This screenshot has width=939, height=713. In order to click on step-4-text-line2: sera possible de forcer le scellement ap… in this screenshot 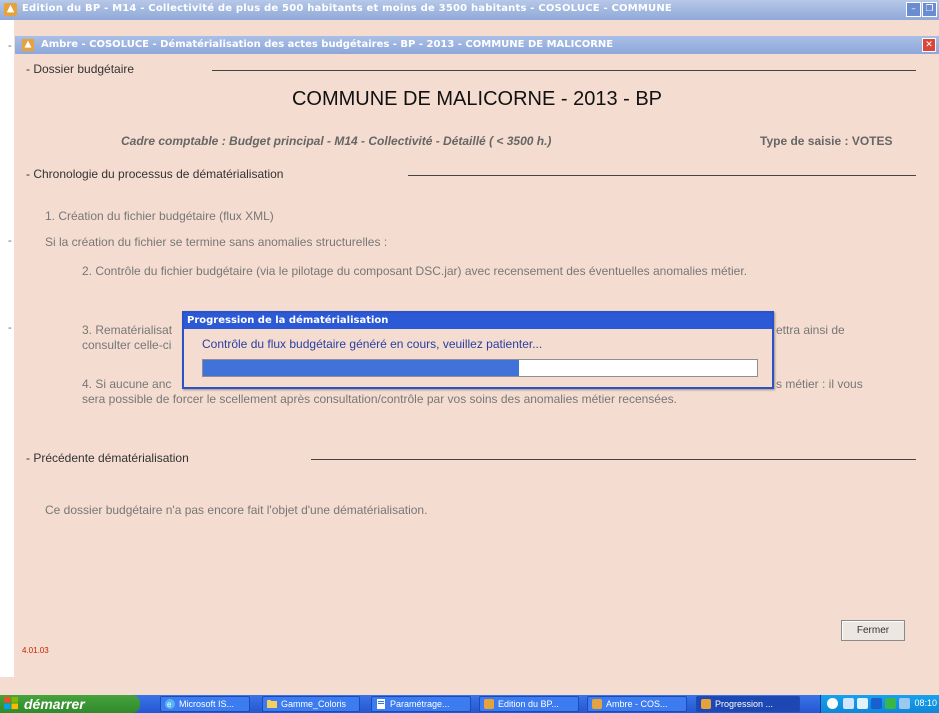, I will do `click(379, 399)`.